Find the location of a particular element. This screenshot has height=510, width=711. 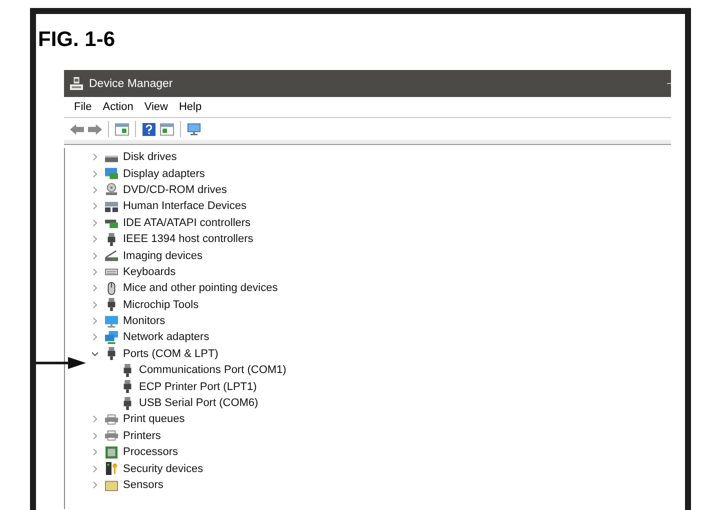

tree-item: Processors is located at coordinates (150, 452).